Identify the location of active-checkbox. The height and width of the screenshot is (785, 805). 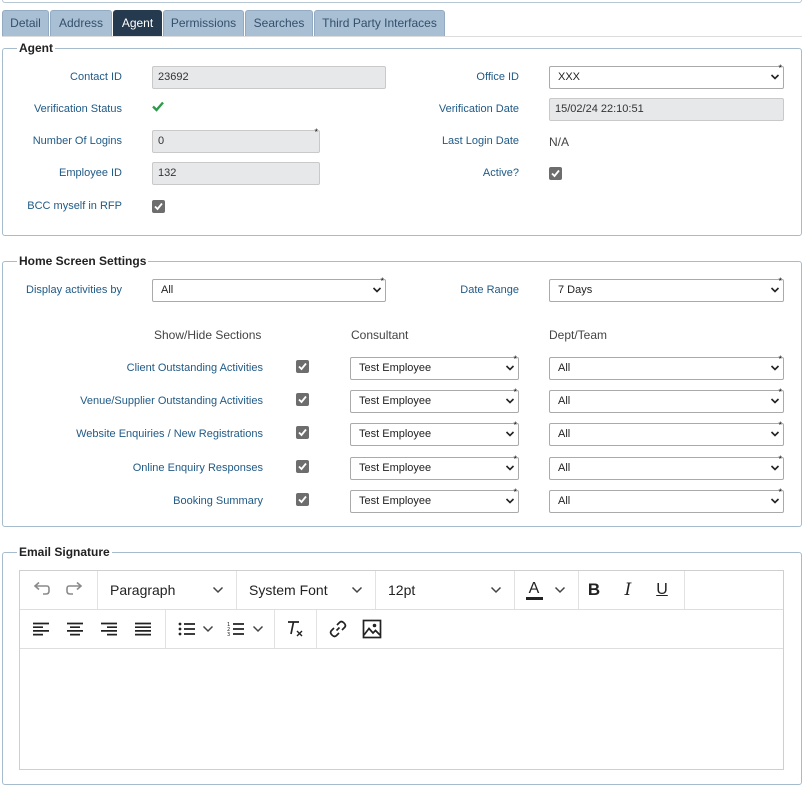
(555, 173).